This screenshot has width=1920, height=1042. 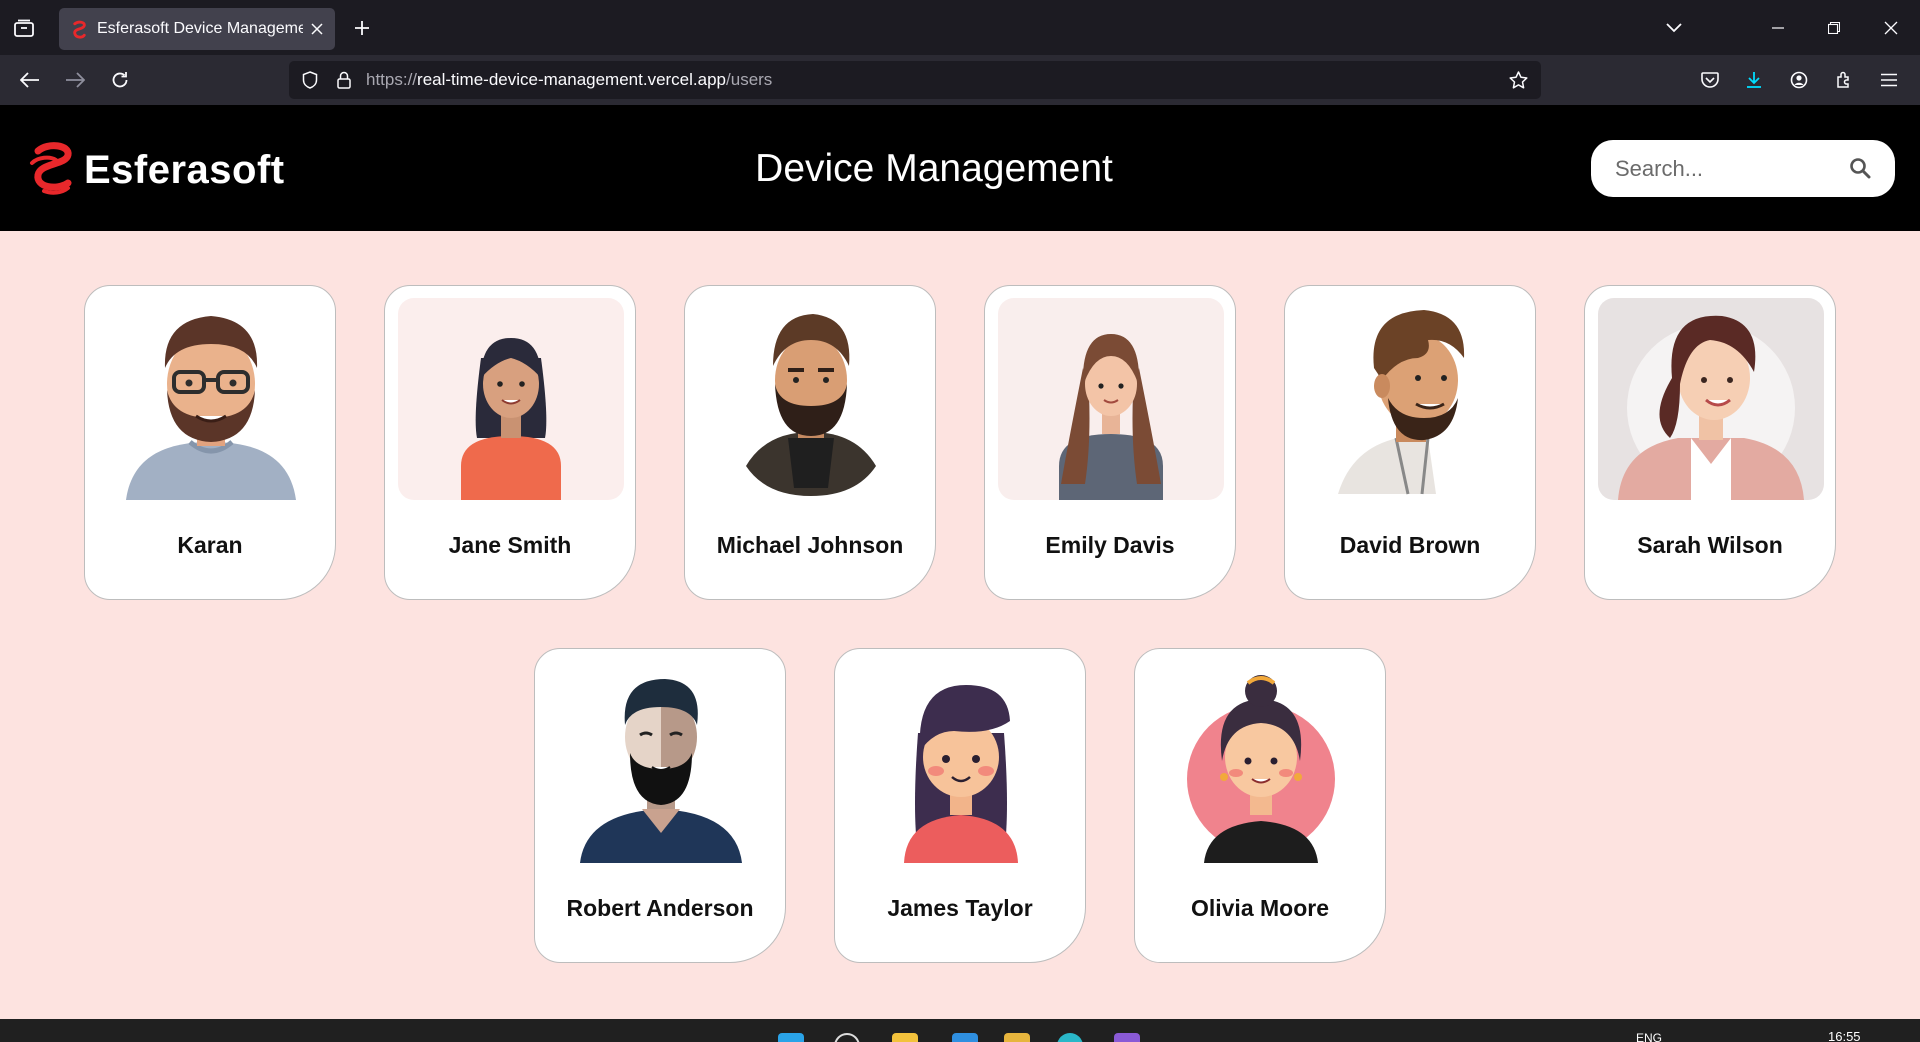 I want to click on user-card: Olivia Moore, so click(x=1260, y=805).